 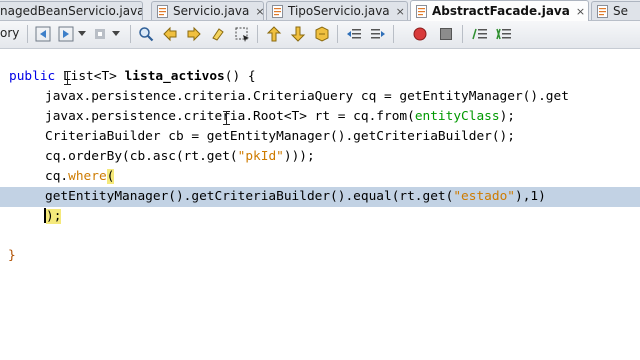 I want to click on search-icon, so click(x=146, y=34).